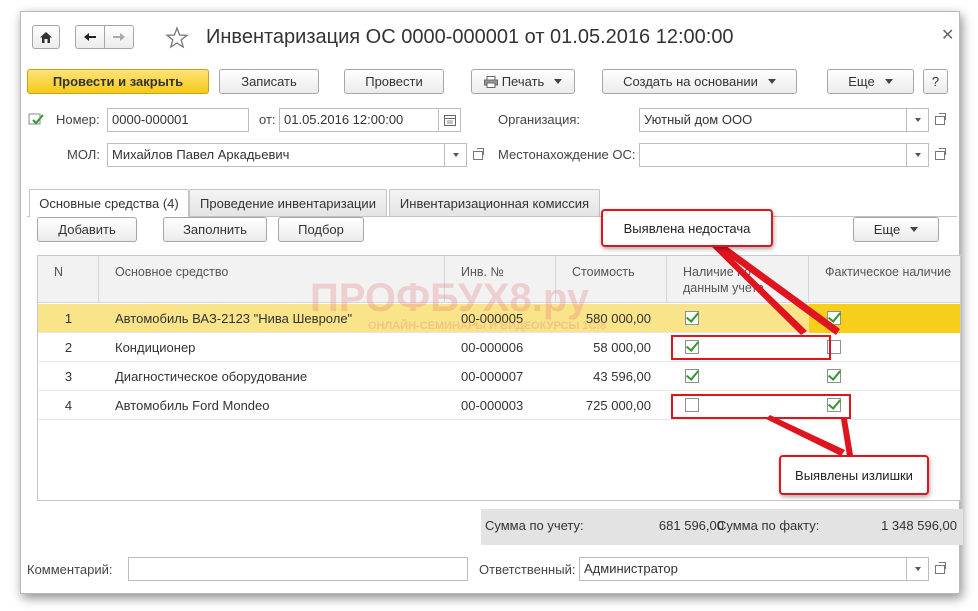 The image size is (978, 611). What do you see at coordinates (83, 154) in the screenshot?
I see `mol-label: МОЛ:` at bounding box center [83, 154].